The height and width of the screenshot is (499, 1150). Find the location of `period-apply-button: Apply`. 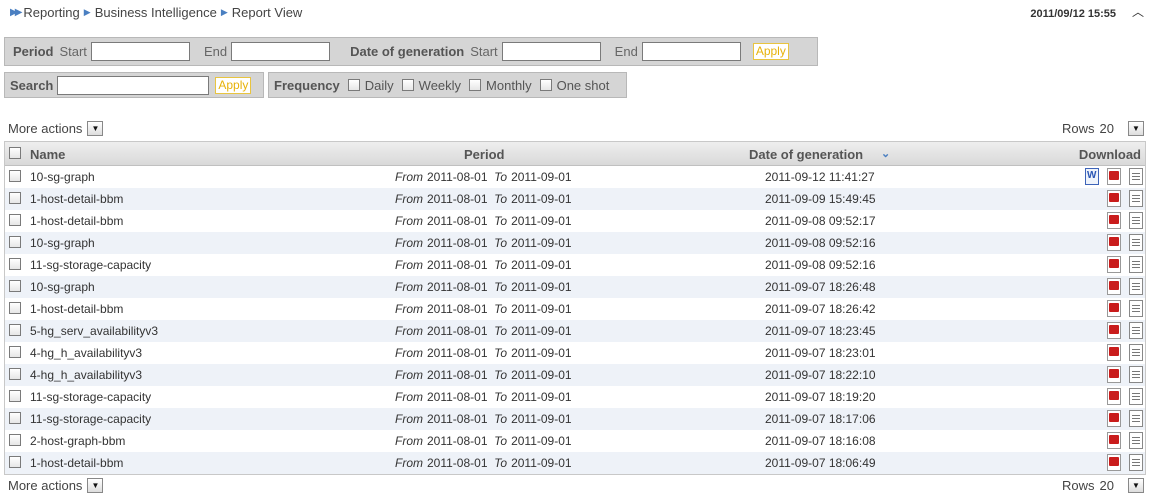

period-apply-button: Apply is located at coordinates (770, 51).